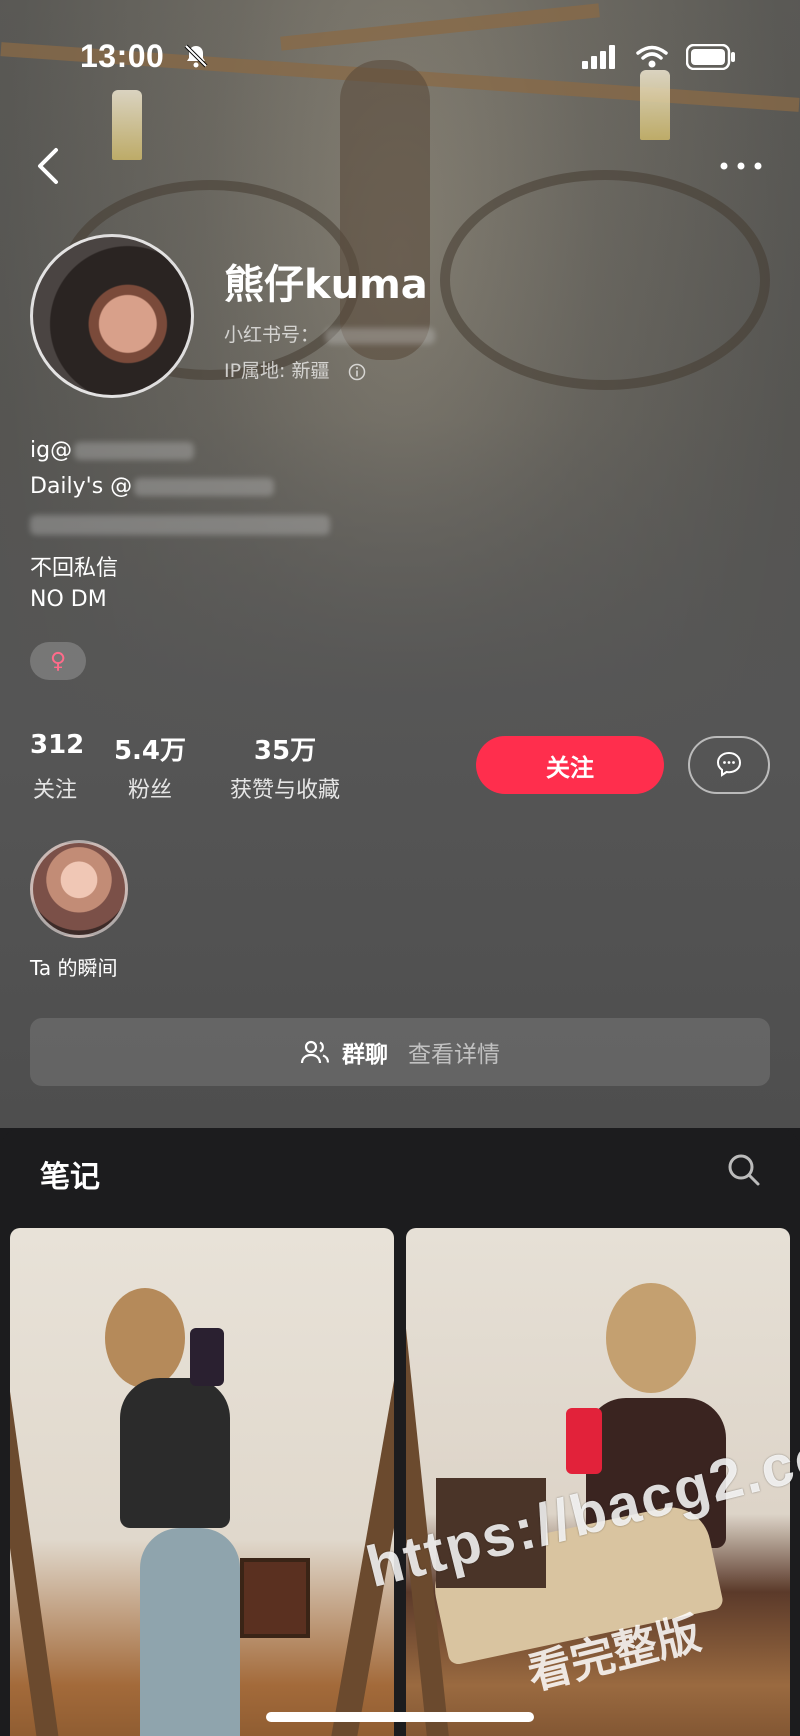 Image resolution: width=800 pixels, height=1736 pixels. I want to click on follow-button: 关注, so click(570, 765).